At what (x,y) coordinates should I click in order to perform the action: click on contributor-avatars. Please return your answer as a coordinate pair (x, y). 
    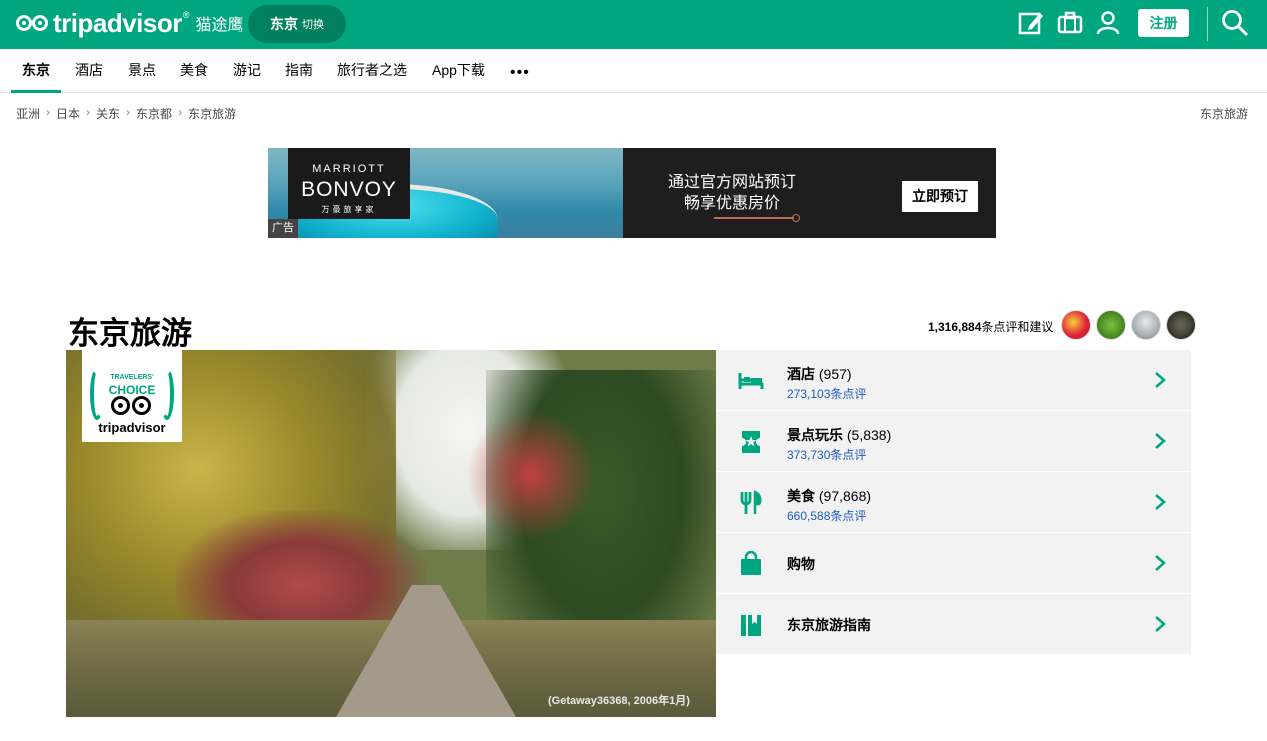
    Looking at the image, I should click on (1128, 325).